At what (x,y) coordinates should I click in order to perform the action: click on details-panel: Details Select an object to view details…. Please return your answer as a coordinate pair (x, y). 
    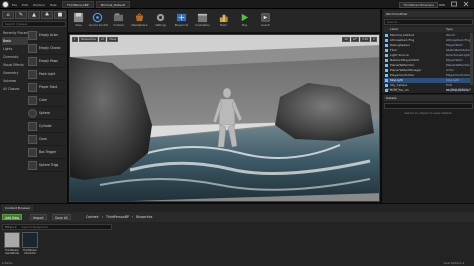
    Looking at the image, I should click on (427, 148).